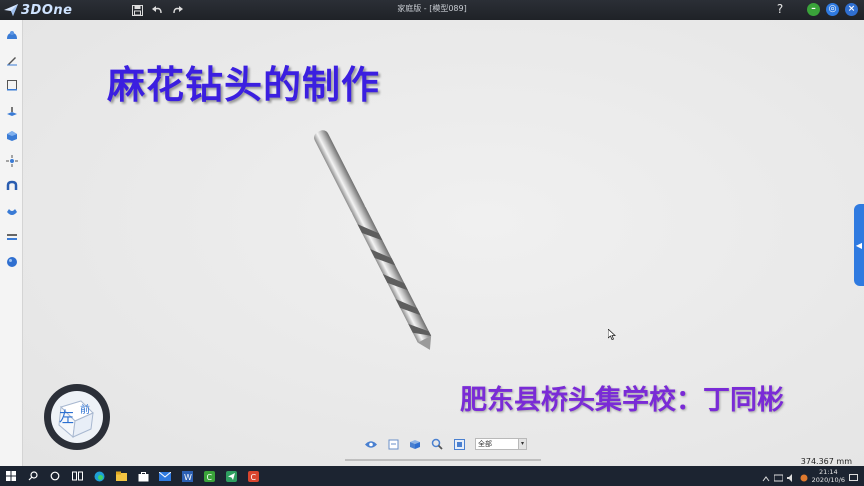 The image size is (864, 486). Describe the element at coordinates (459, 444) in the screenshot. I see `screenshot-icon` at that location.